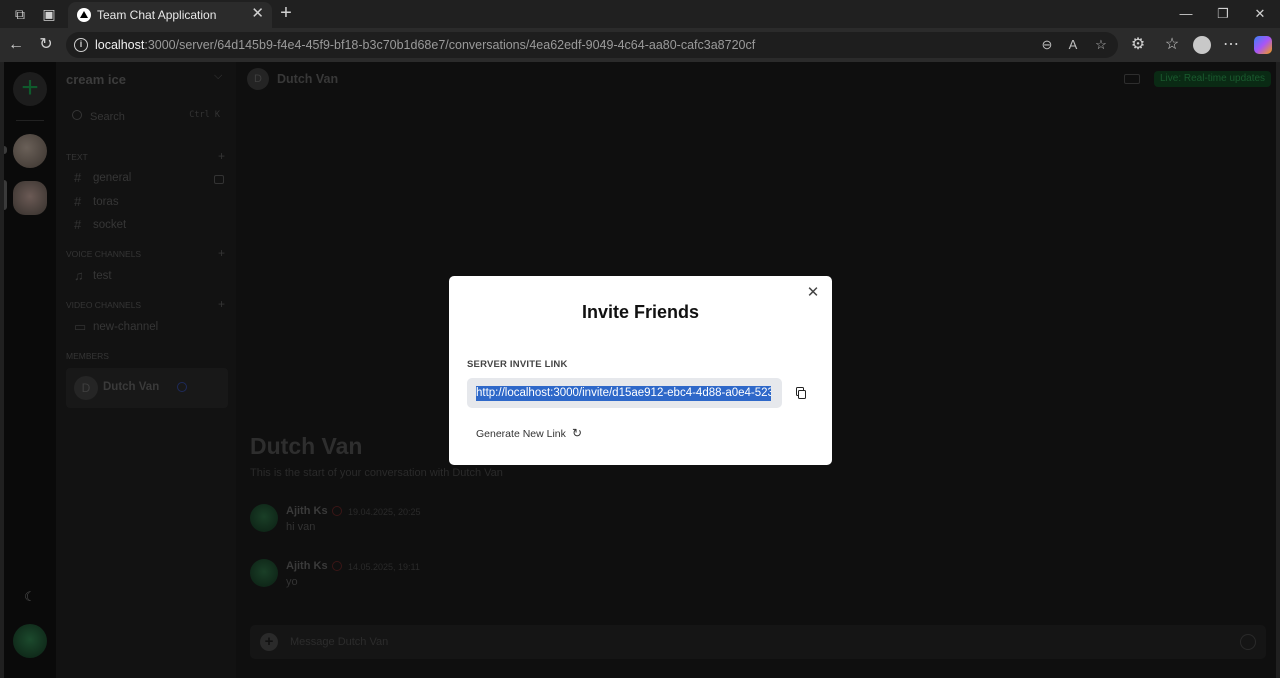 The height and width of the screenshot is (678, 1280). What do you see at coordinates (1186, 14) in the screenshot?
I see `minimize-button: —` at bounding box center [1186, 14].